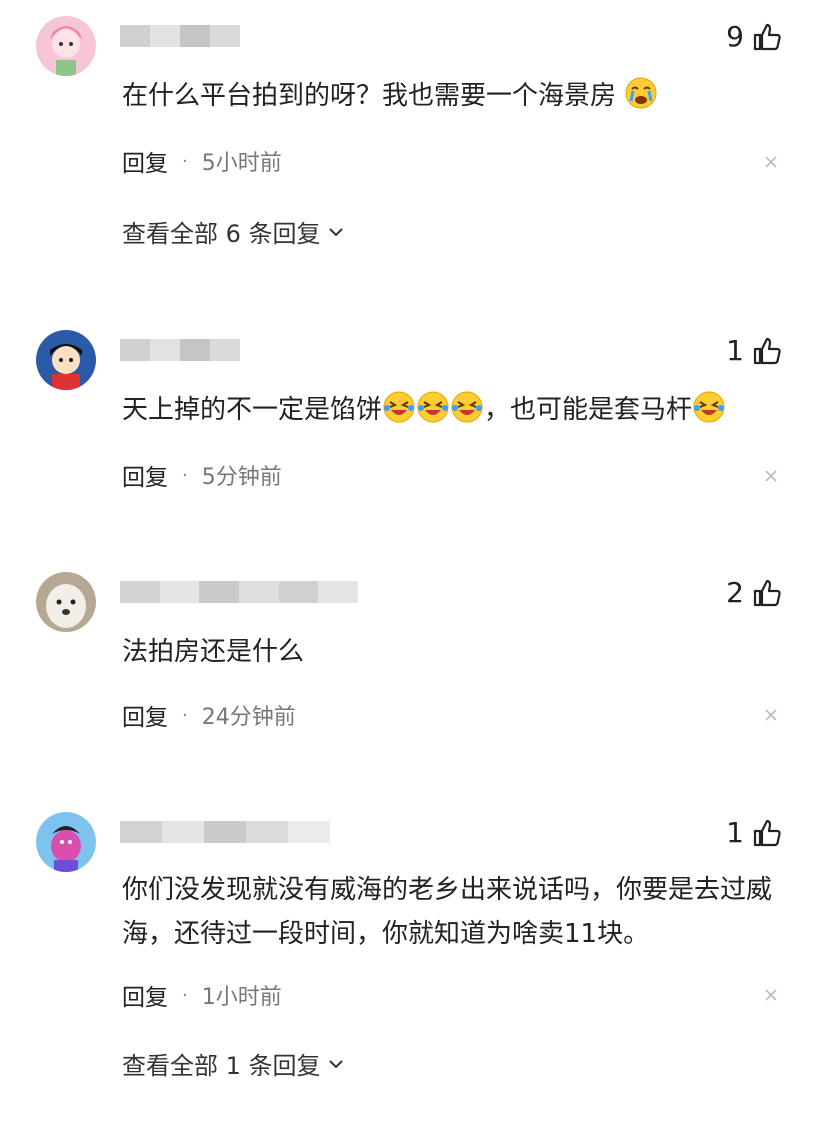 The height and width of the screenshot is (1128, 834). Describe the element at coordinates (735, 36) in the screenshot. I see `like-count: 9` at that location.